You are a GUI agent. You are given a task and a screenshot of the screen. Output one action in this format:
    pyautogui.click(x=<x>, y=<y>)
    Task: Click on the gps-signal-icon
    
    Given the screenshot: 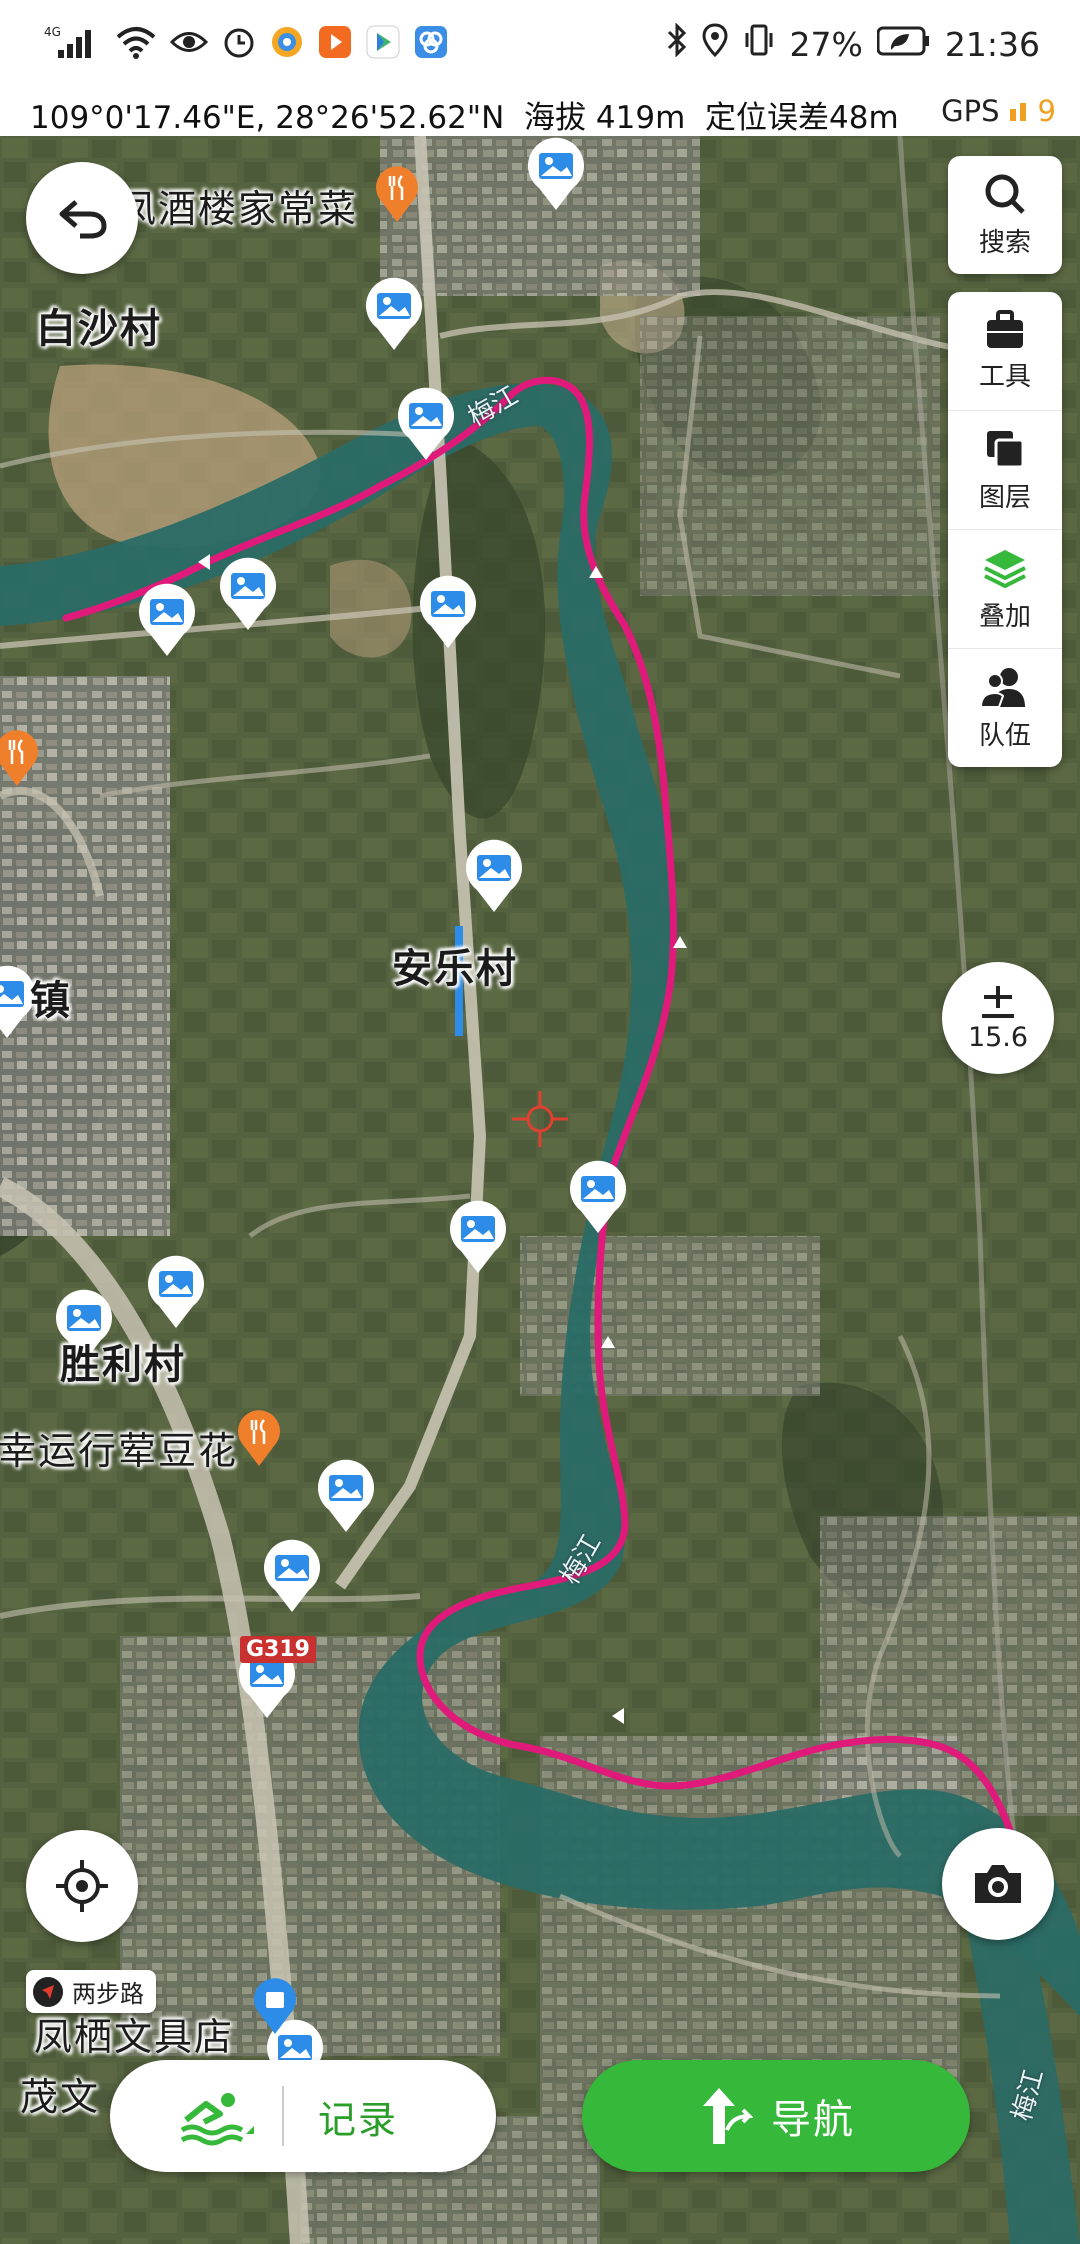 What is the action you would take?
    pyautogui.click(x=1019, y=111)
    